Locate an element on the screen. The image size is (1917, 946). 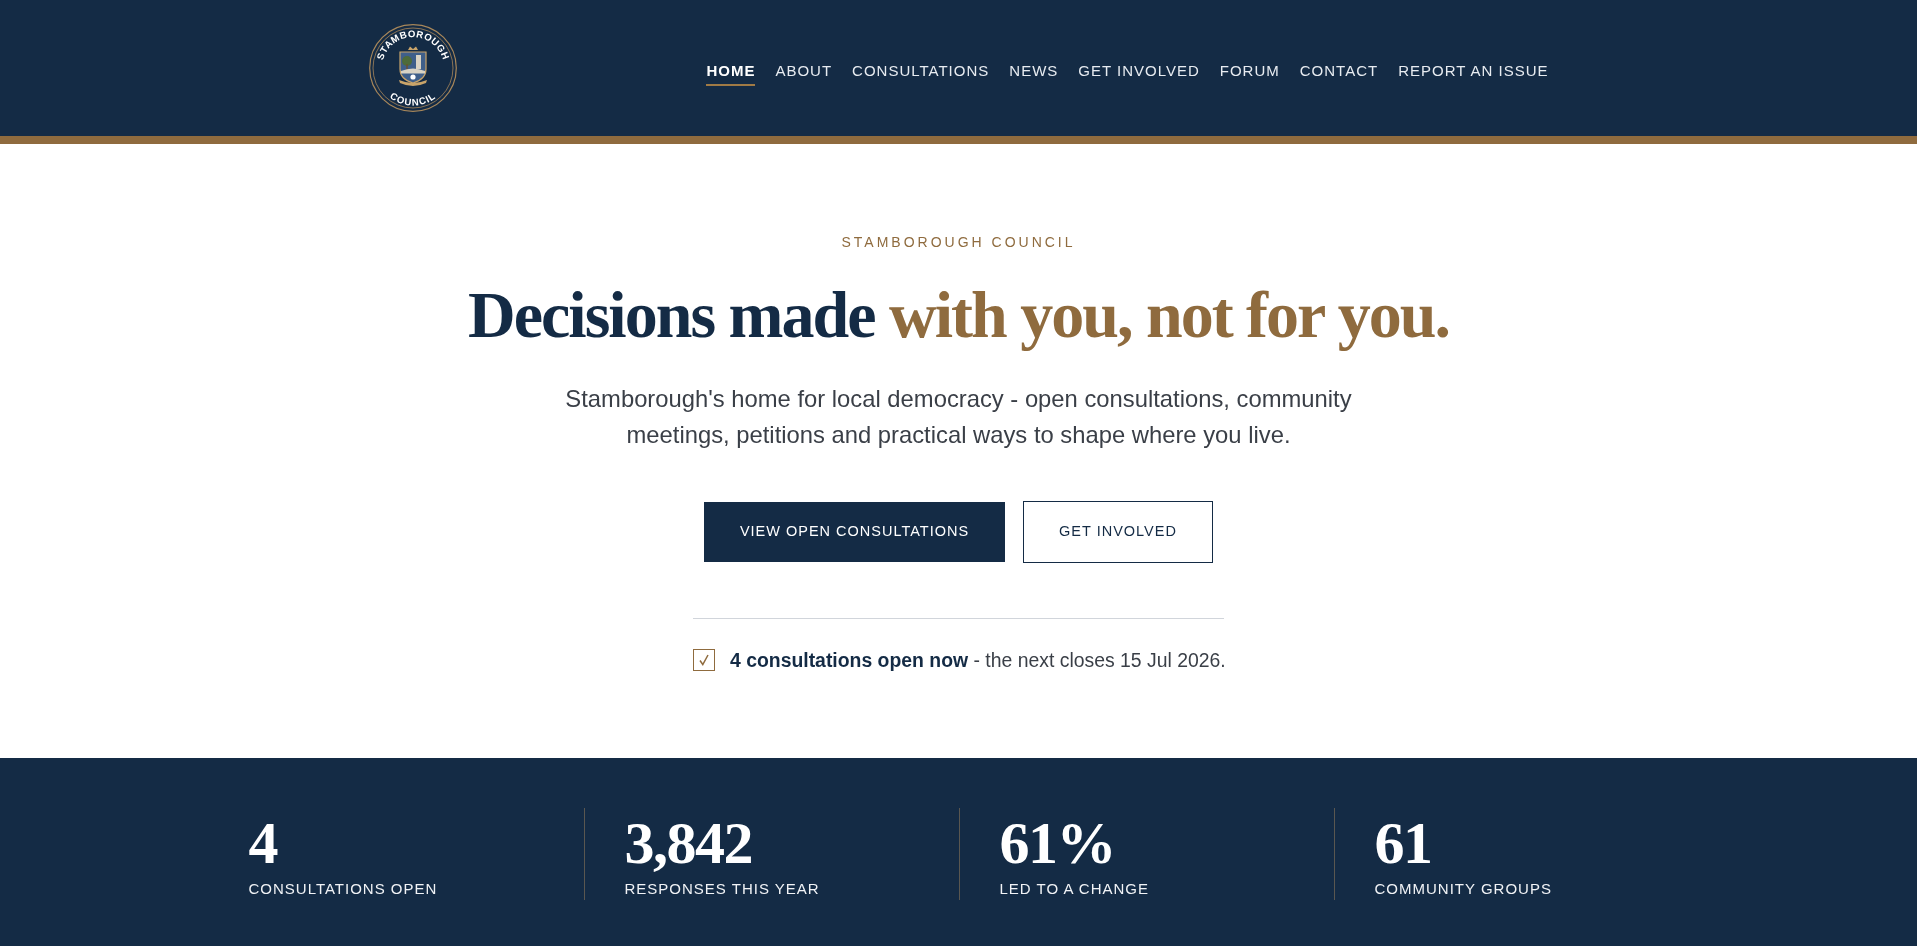
nav-link: CONTACT is located at coordinates (1339, 73).